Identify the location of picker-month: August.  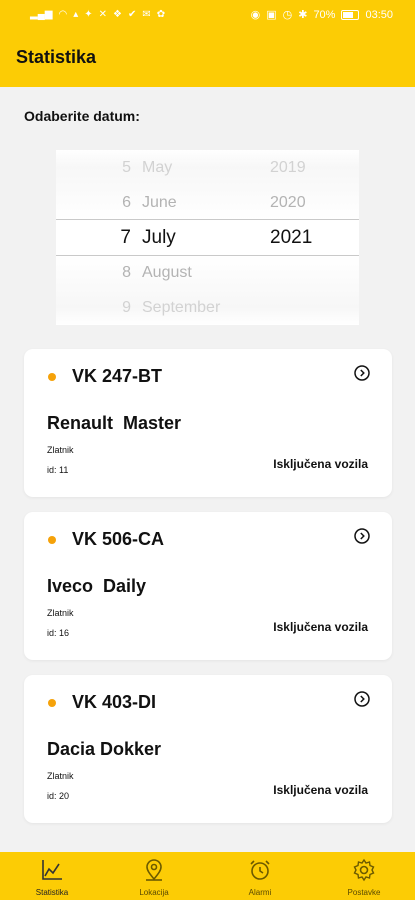
(167, 272).